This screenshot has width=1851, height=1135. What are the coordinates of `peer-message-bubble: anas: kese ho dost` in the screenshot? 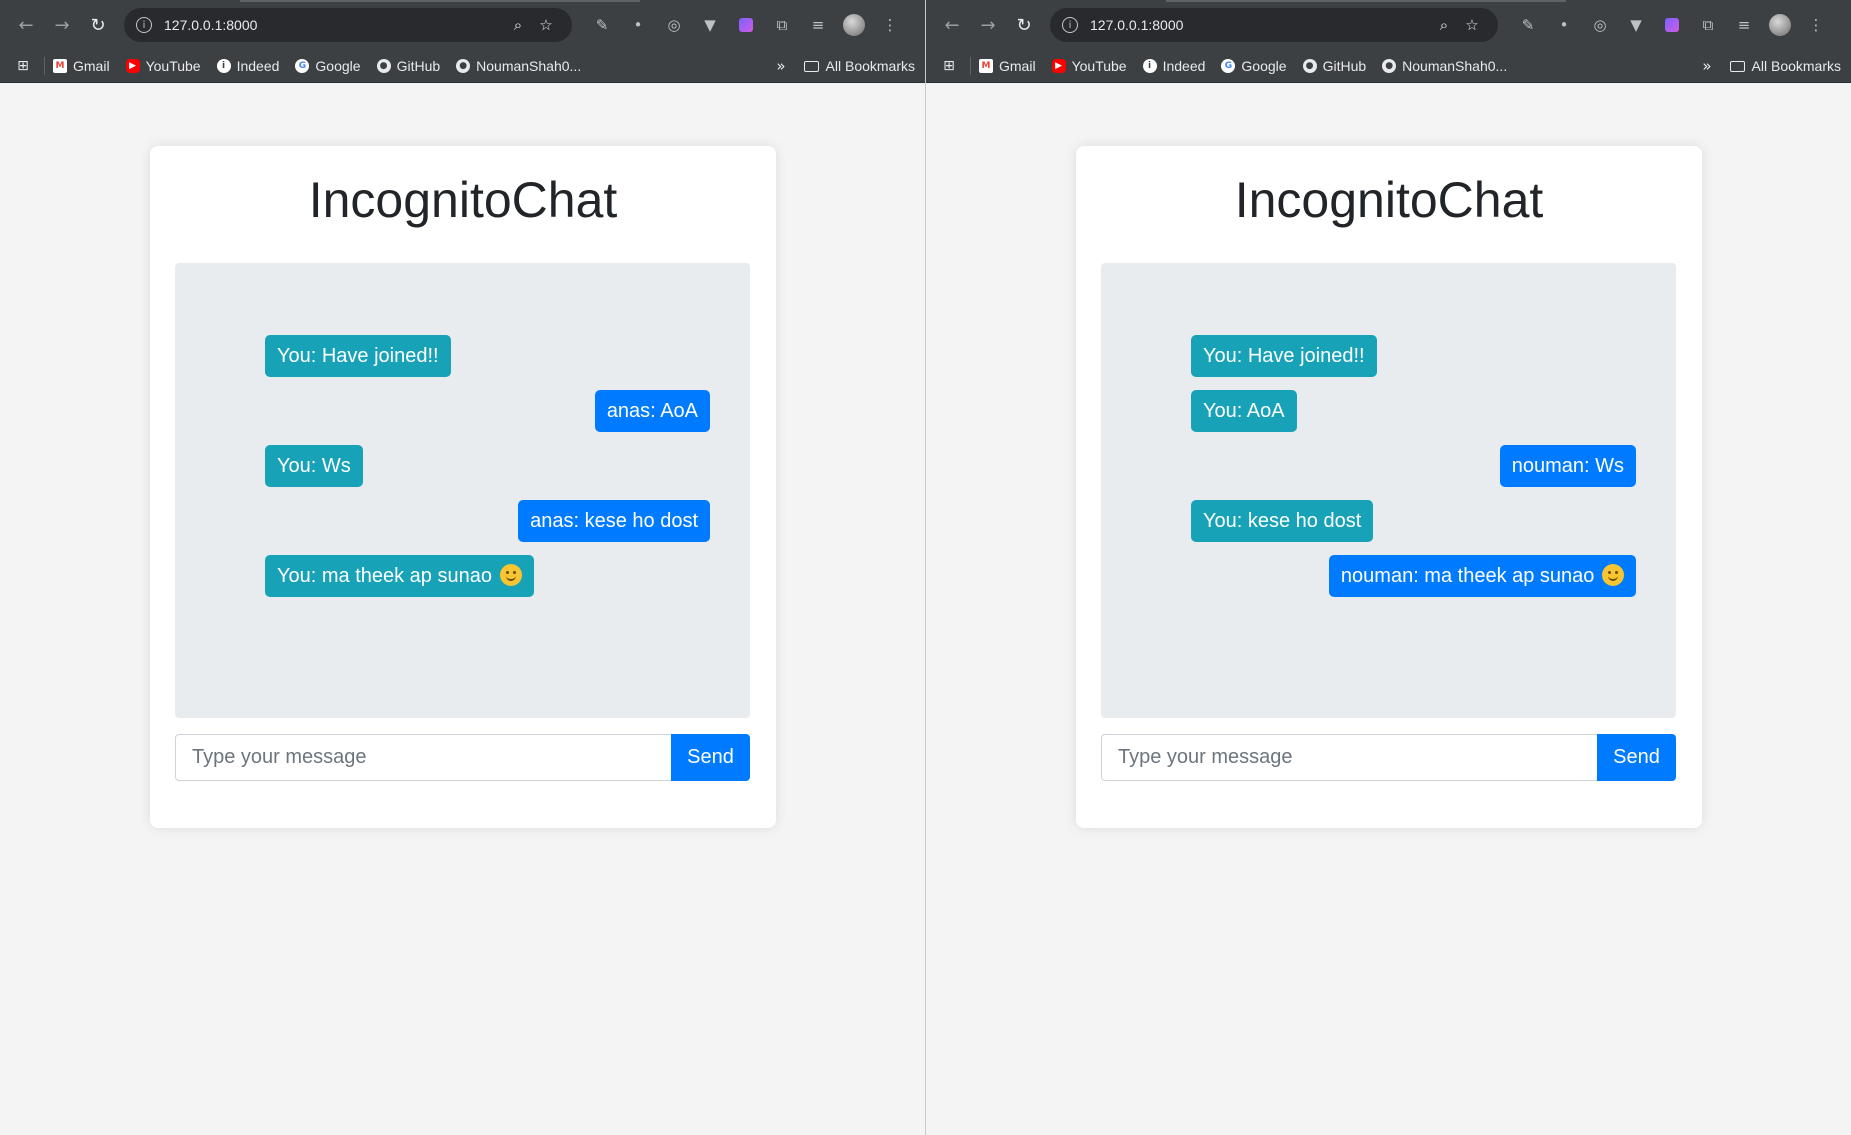 It's located at (614, 521).